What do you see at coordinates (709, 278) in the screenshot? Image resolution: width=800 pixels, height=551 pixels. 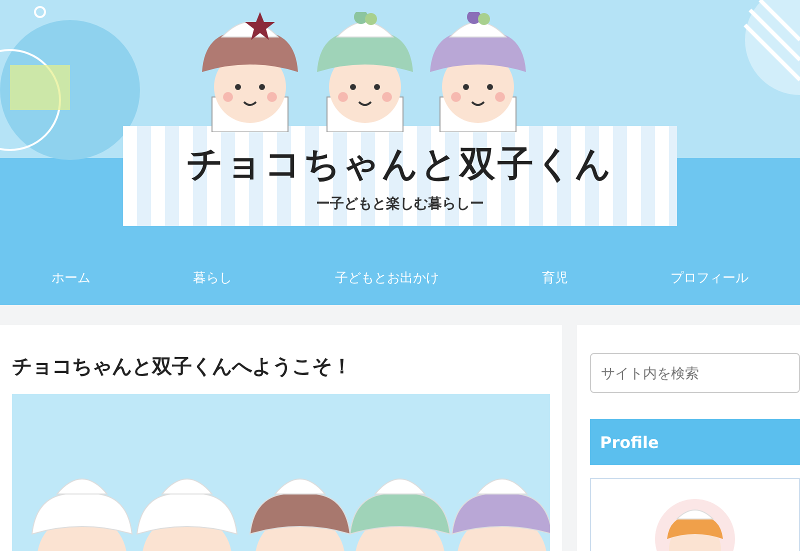 I see `nav-link: プロフィール` at bounding box center [709, 278].